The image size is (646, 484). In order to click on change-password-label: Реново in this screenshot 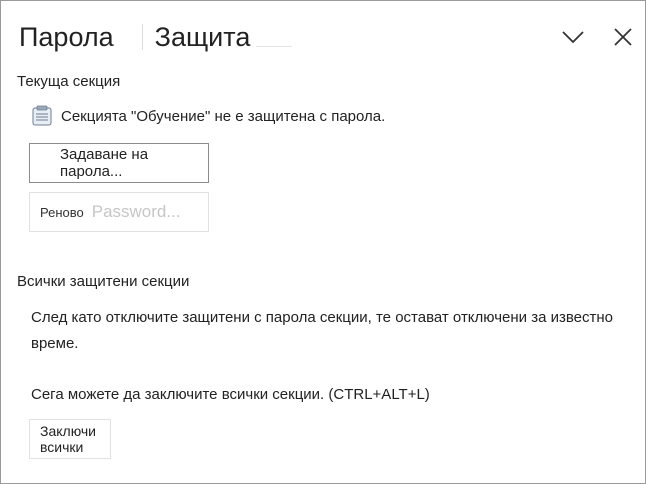, I will do `click(62, 212)`.